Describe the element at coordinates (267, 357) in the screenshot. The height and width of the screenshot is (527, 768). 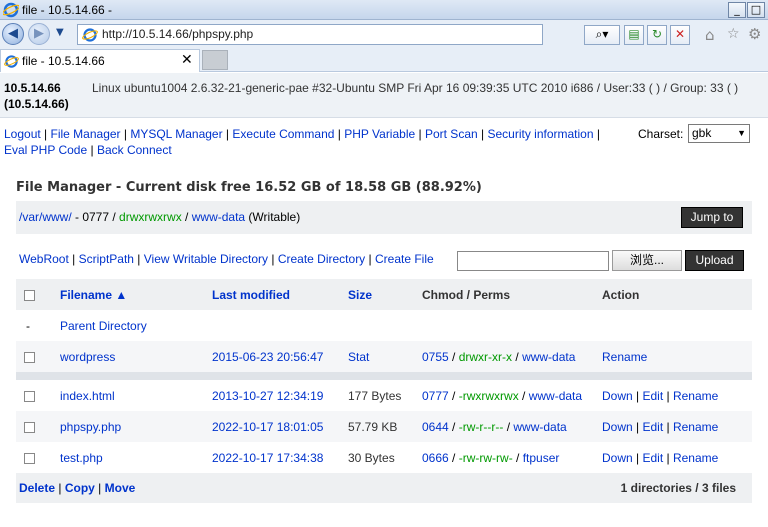
I see `modified-link: 2015-06-23 20:56:47` at that location.